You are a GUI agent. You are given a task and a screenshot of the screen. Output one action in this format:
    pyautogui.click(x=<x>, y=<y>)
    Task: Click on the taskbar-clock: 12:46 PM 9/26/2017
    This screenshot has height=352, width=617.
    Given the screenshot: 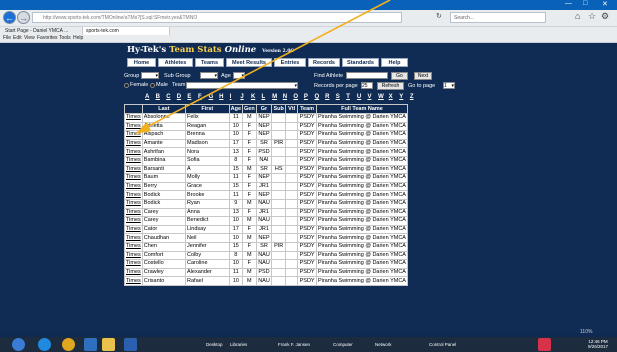 What is the action you would take?
    pyautogui.click(x=598, y=344)
    